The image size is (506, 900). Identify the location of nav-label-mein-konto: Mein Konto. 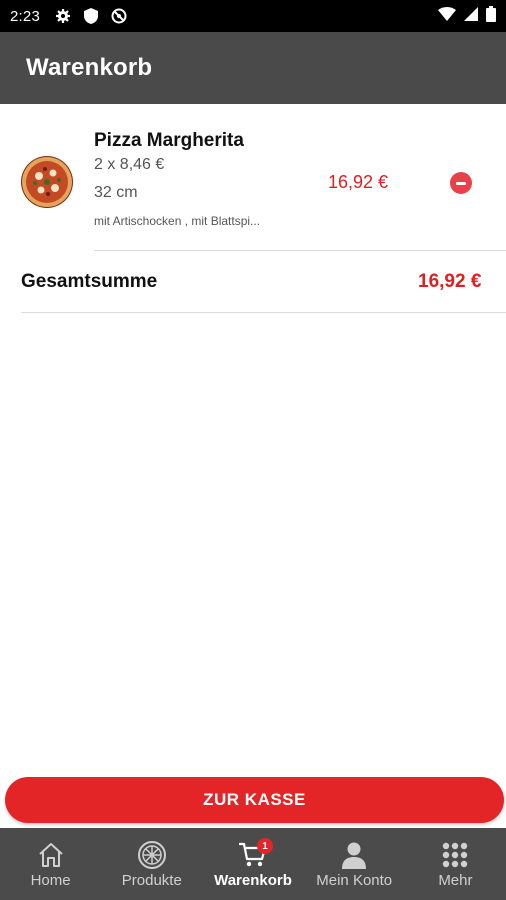
(354, 880).